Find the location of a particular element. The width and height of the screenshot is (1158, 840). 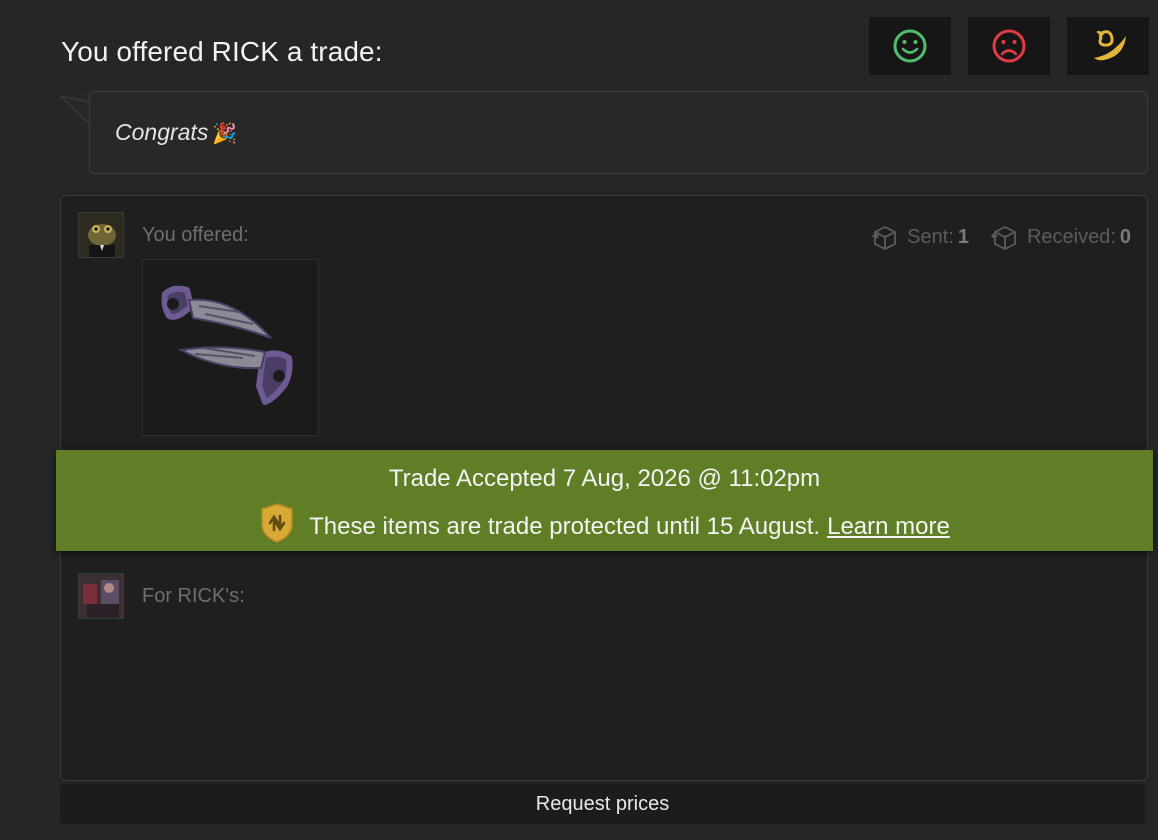

sent-number: 1 is located at coordinates (963, 236).